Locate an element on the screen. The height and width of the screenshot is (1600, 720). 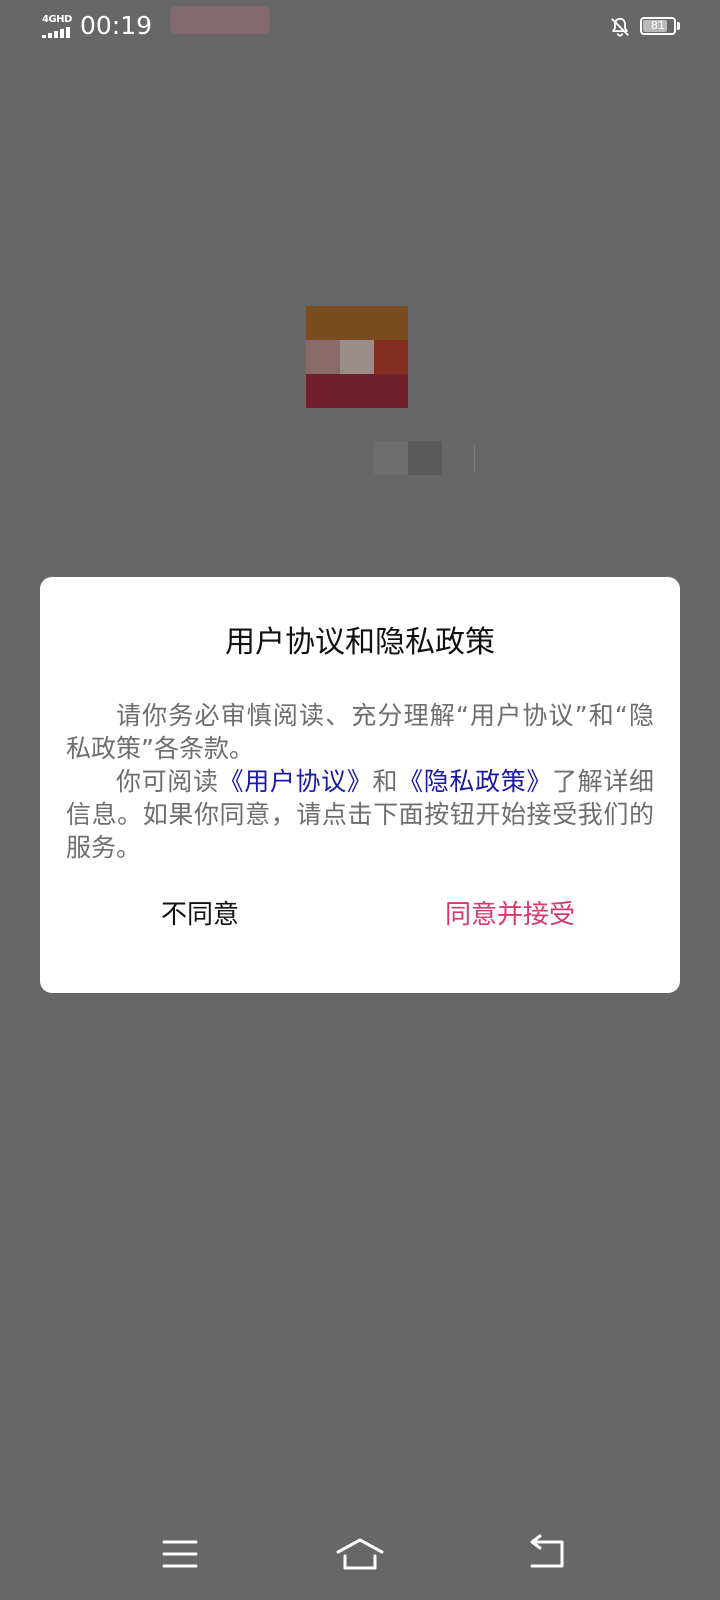
paragraph-2-and: 和 is located at coordinates (385, 781).